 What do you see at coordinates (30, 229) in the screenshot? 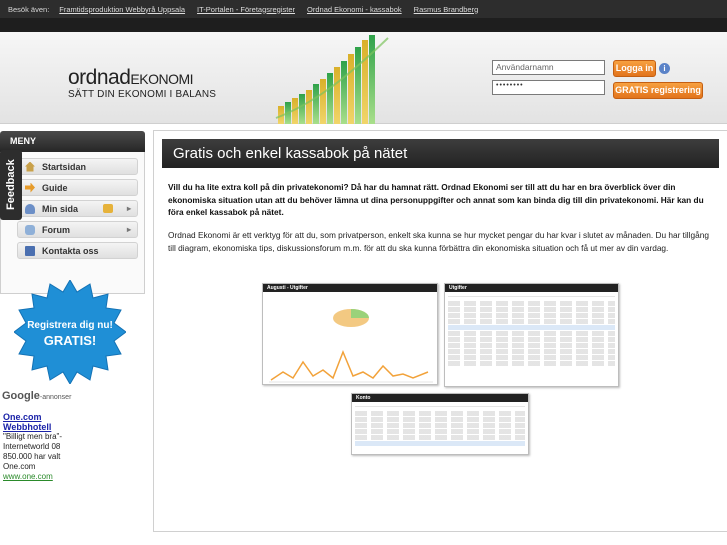
I see `forum-icon` at bounding box center [30, 229].